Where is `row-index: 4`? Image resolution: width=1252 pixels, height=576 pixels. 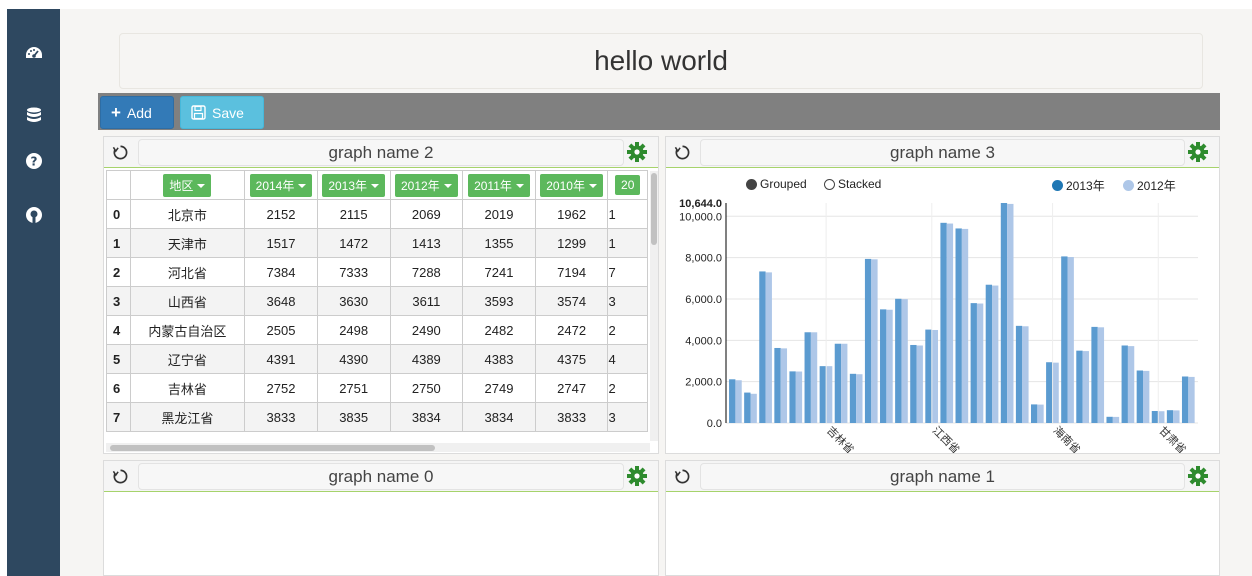
row-index: 4 is located at coordinates (118, 330).